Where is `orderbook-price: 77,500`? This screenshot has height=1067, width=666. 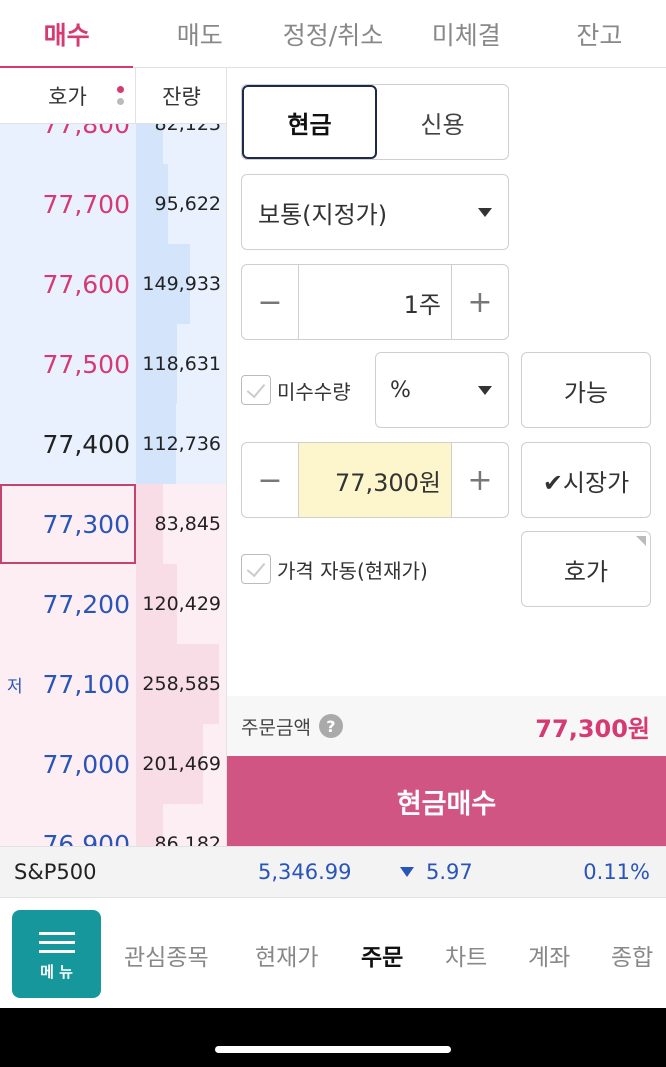
orderbook-price: 77,500 is located at coordinates (68, 364).